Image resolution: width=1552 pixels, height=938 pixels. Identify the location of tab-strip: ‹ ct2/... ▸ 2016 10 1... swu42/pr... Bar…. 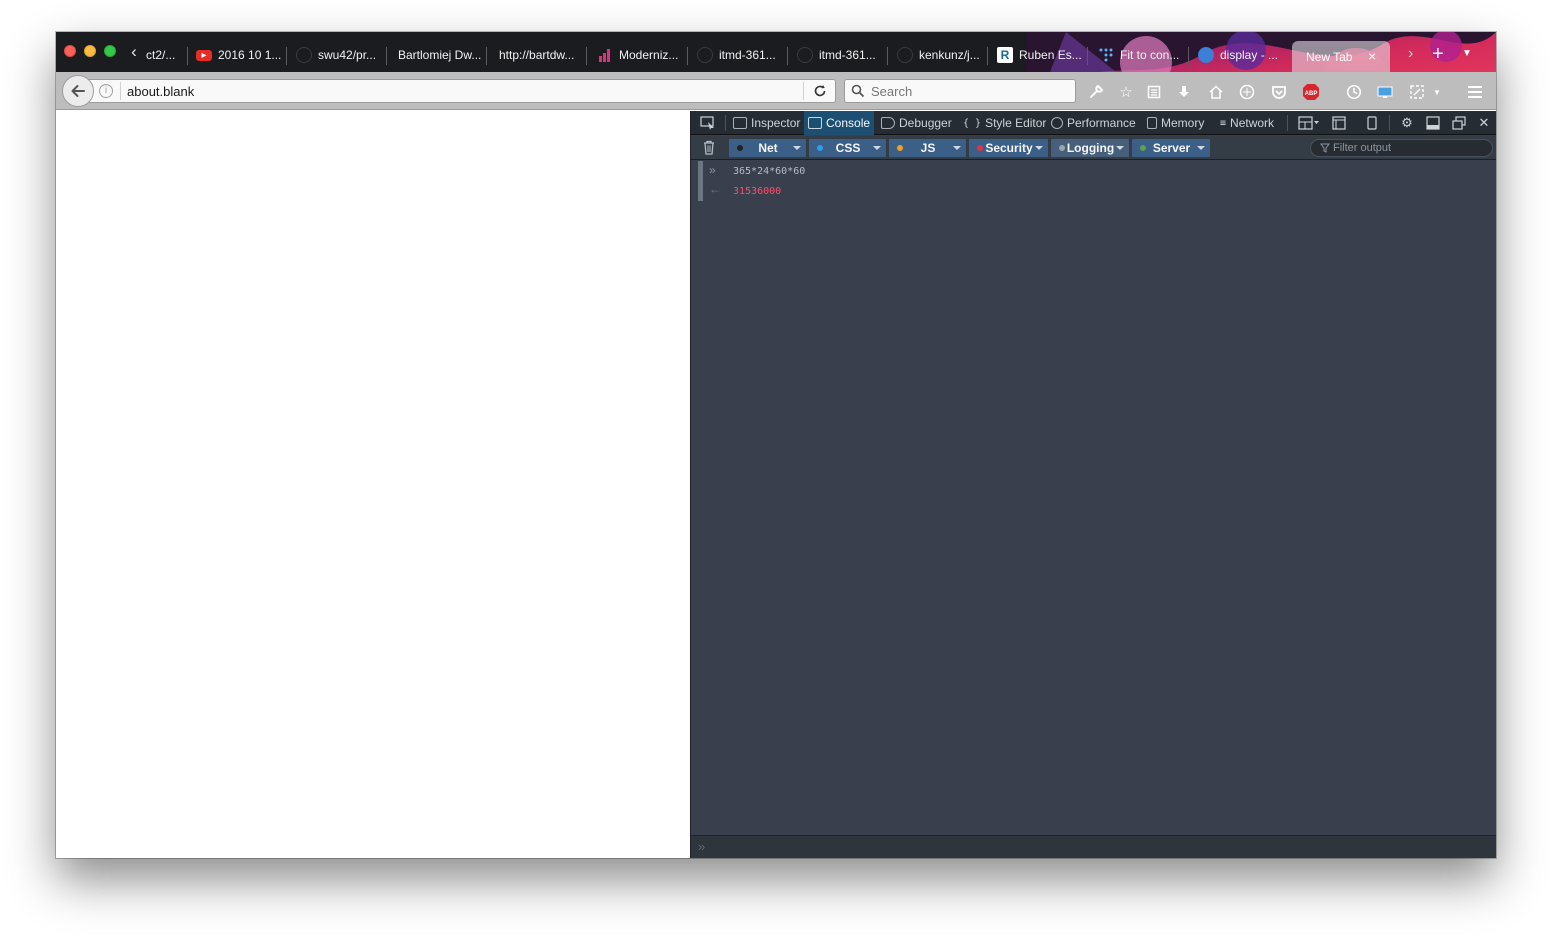
(776, 52).